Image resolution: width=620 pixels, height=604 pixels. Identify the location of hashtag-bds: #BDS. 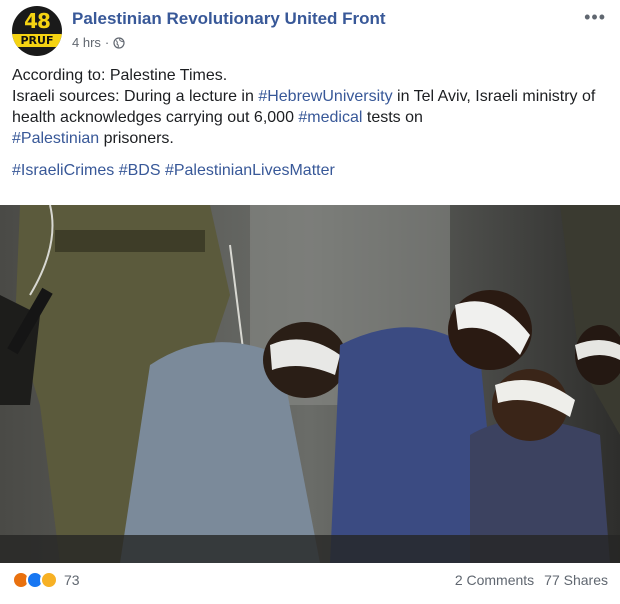
(140, 170).